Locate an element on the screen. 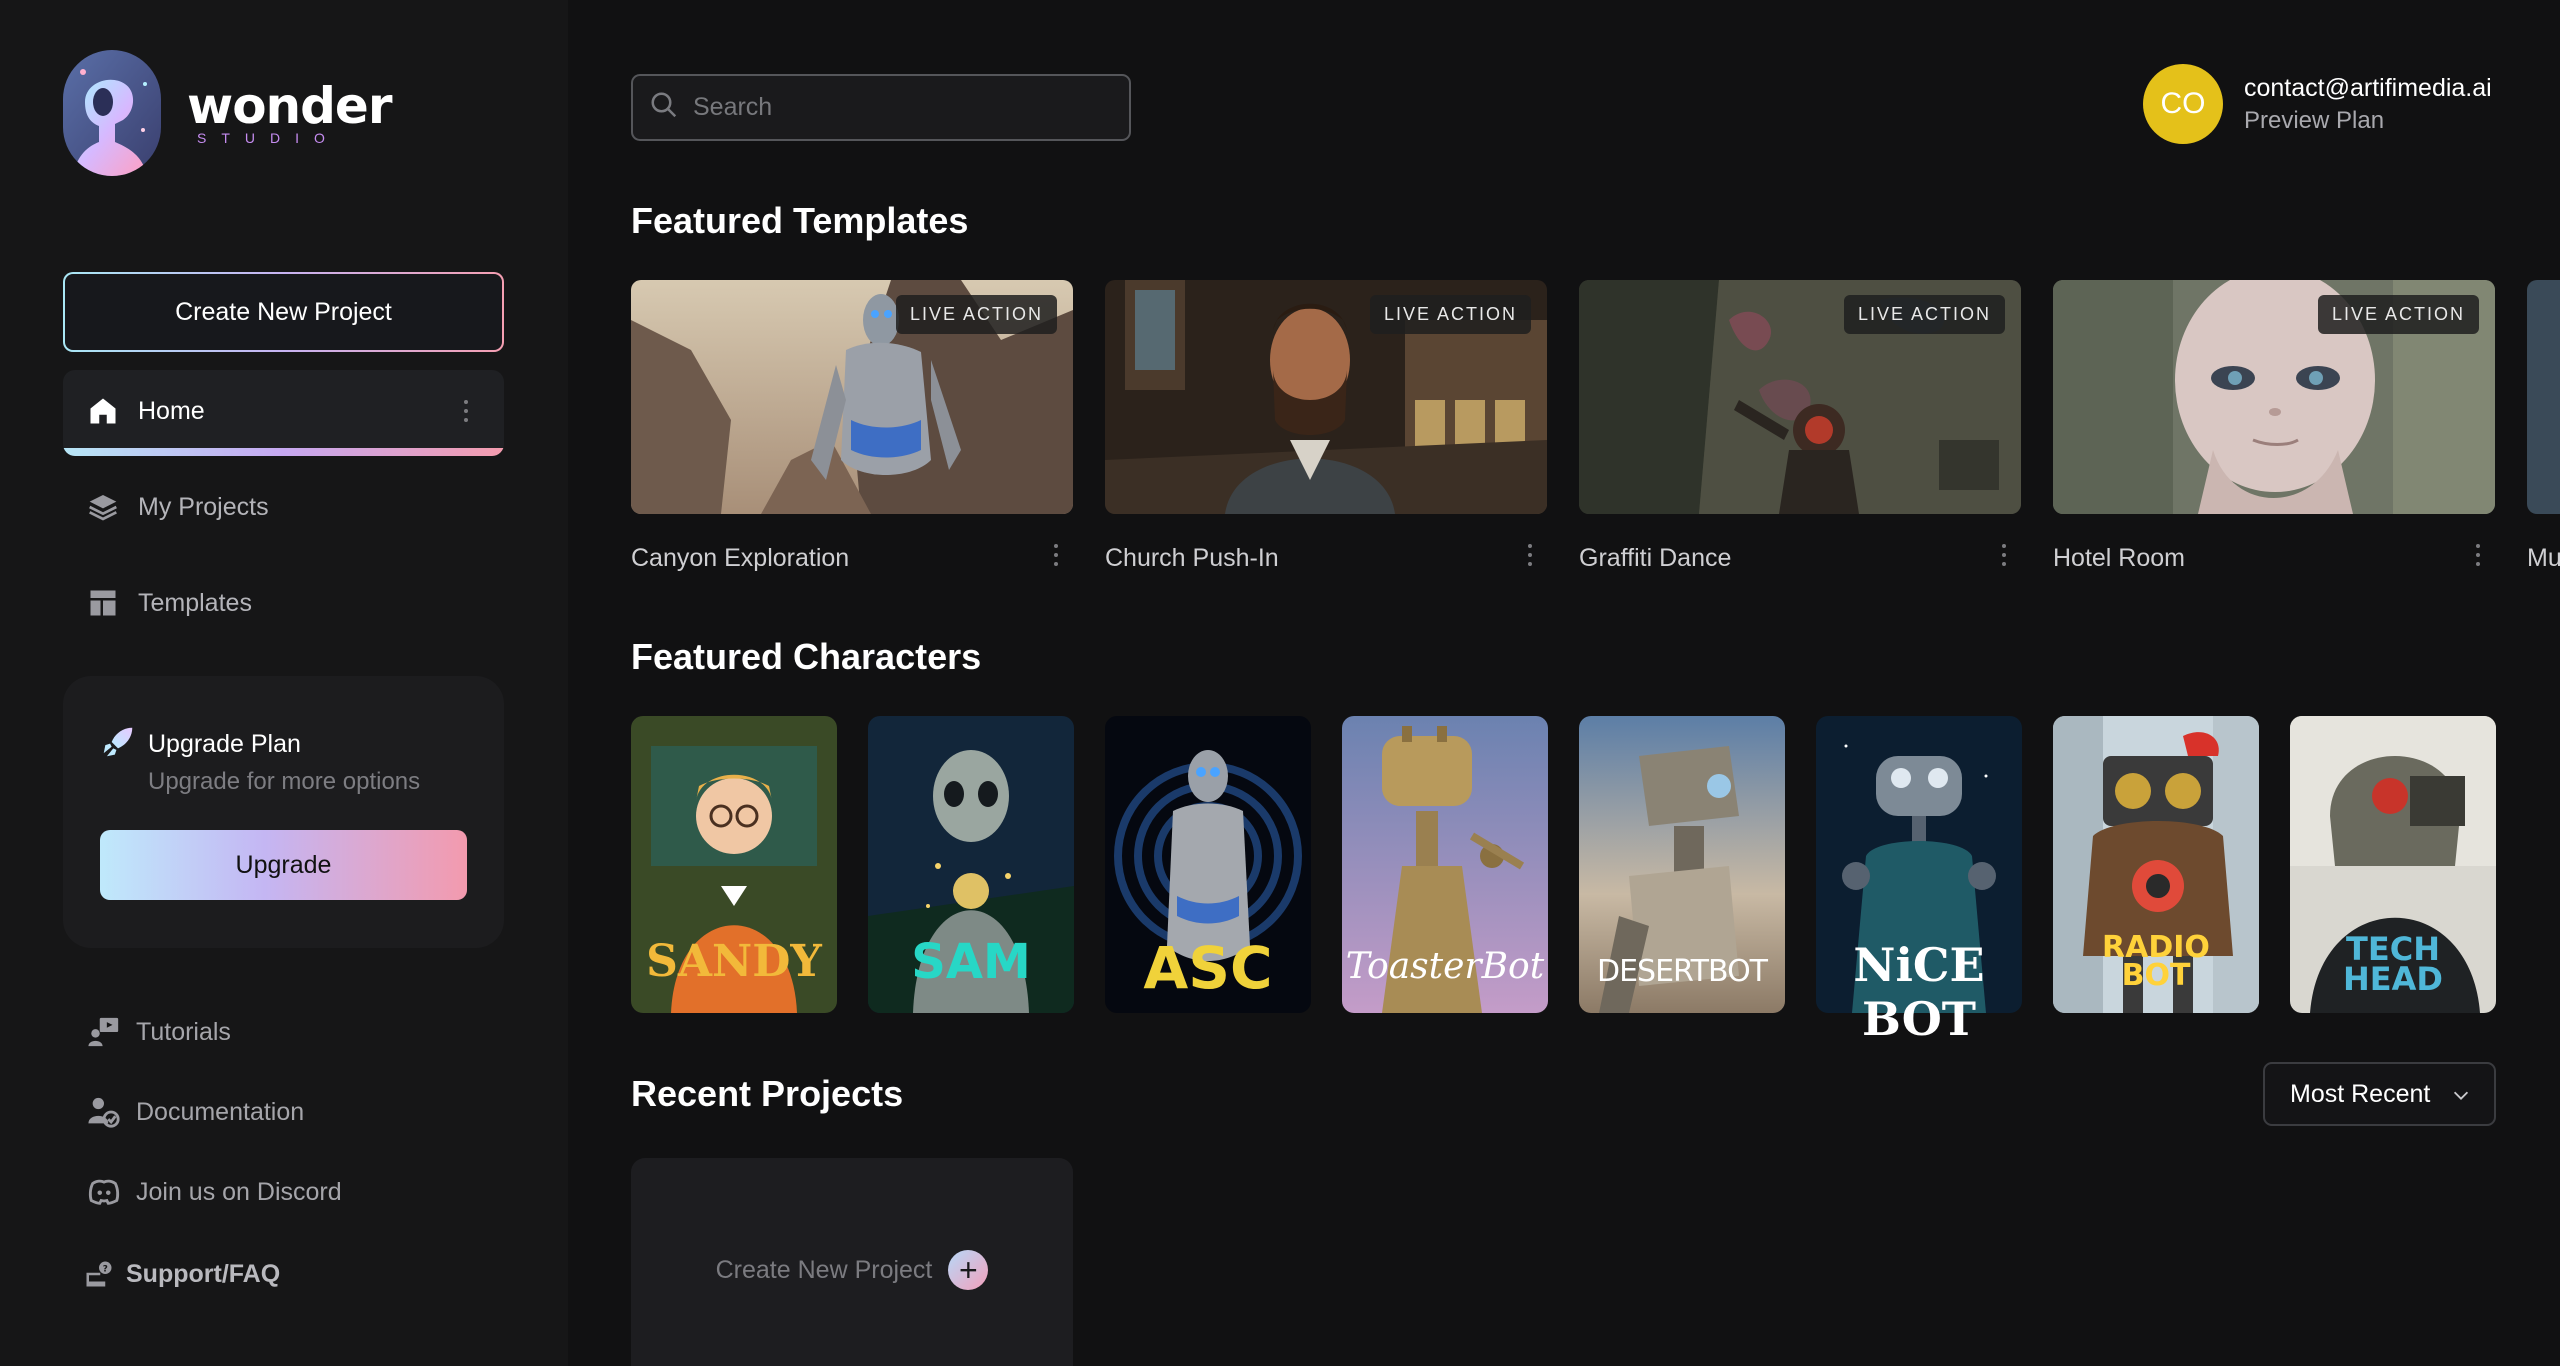 The width and height of the screenshot is (2560, 1366). sidebar-item-label: Templates is located at coordinates (195, 602).